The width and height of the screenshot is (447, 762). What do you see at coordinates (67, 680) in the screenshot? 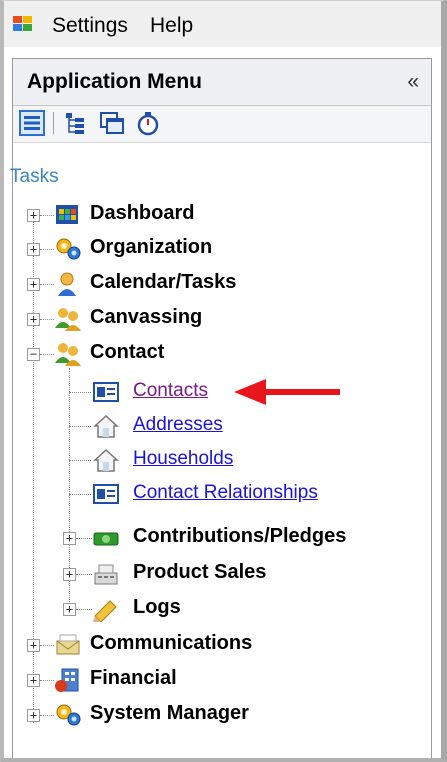
I see `financial-icon` at bounding box center [67, 680].